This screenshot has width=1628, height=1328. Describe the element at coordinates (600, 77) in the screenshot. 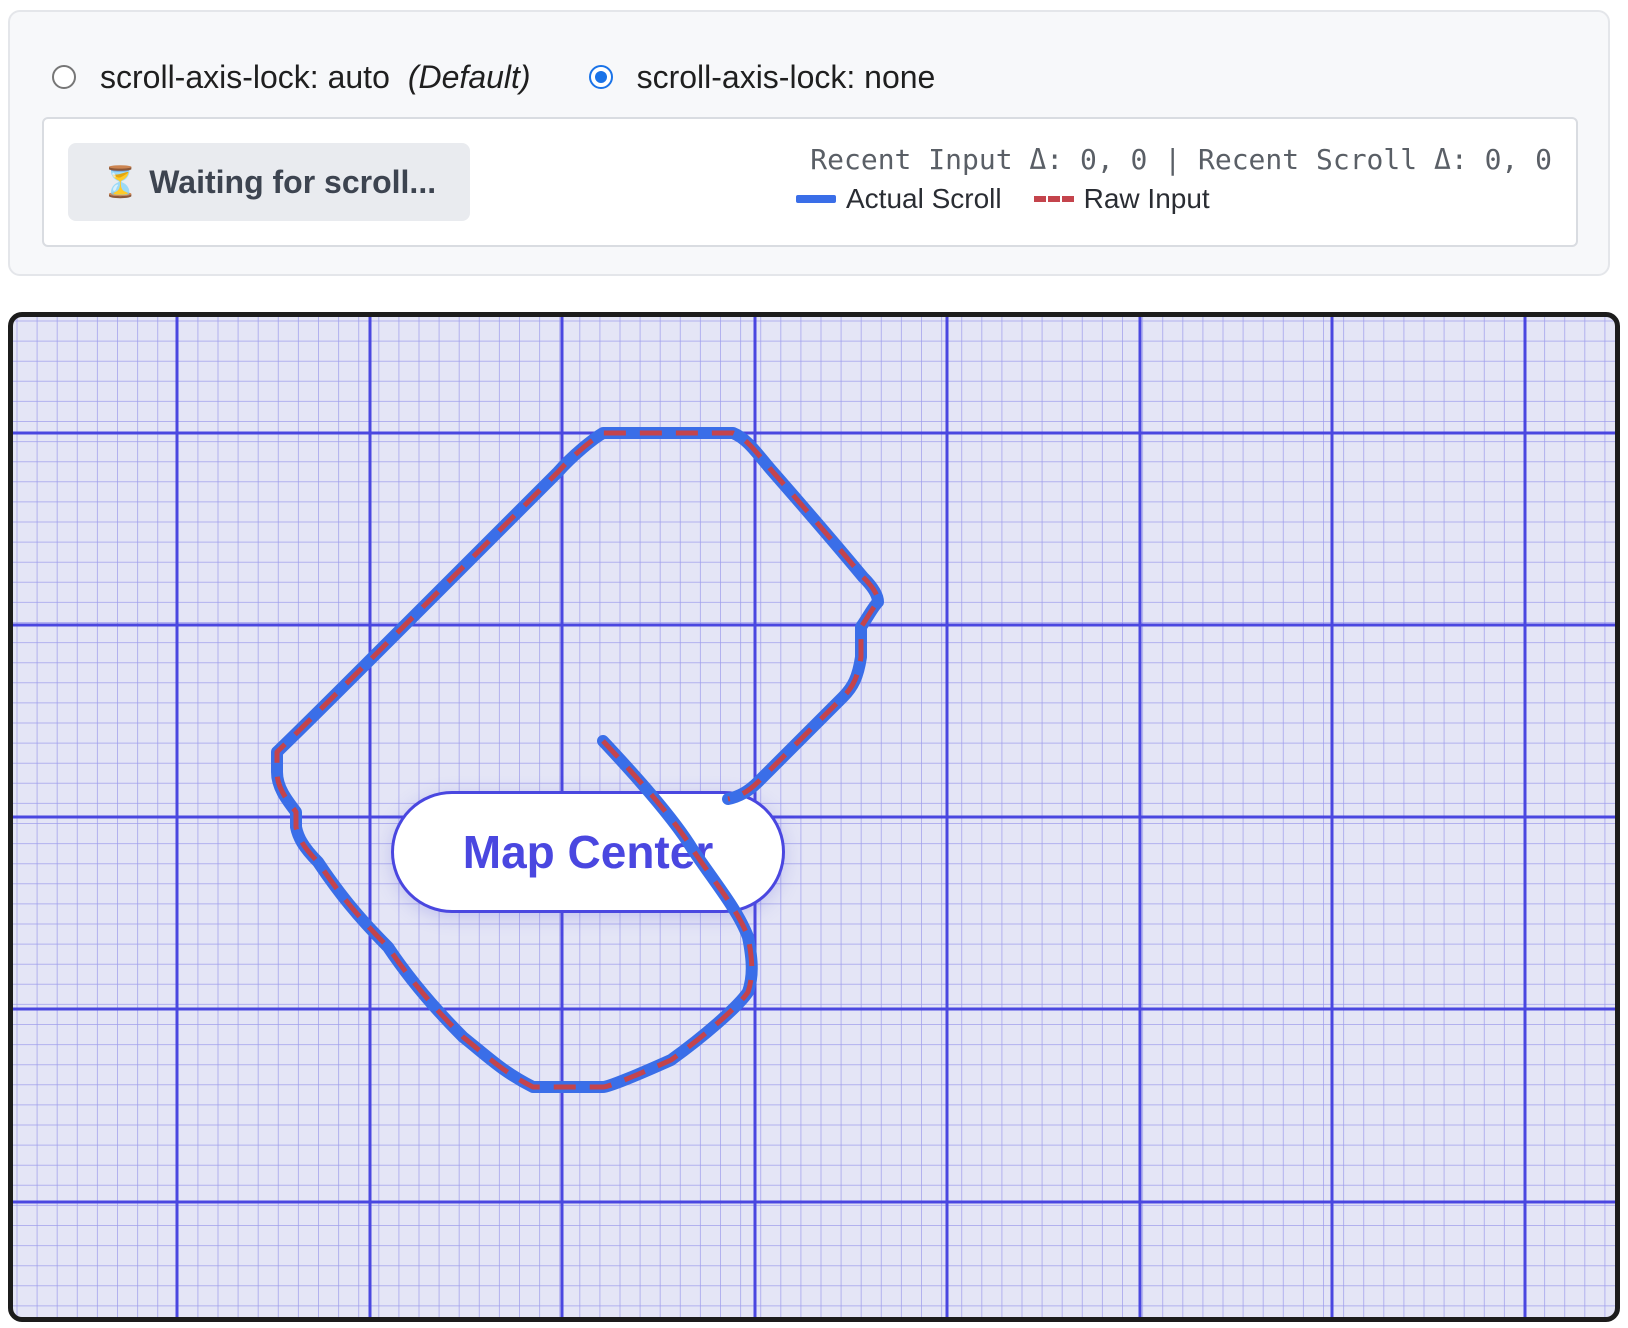

I see `radio-none` at that location.